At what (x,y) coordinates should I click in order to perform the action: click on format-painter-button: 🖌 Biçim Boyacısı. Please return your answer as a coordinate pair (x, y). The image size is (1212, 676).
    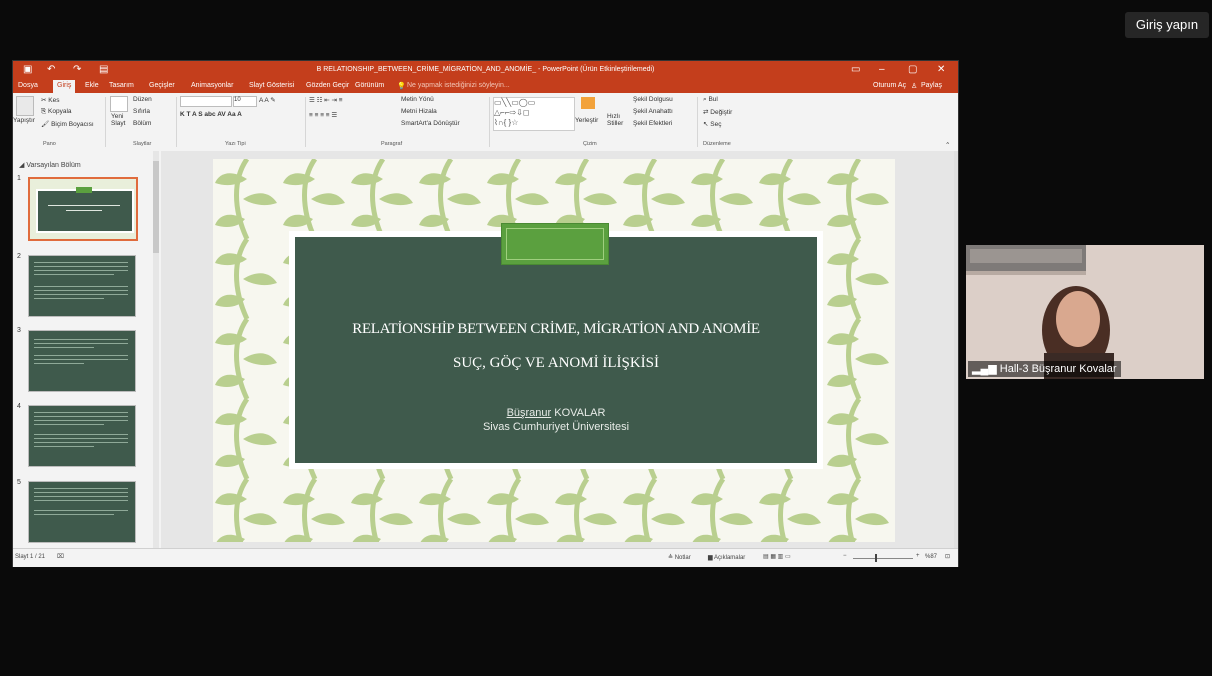
    Looking at the image, I should click on (67, 124).